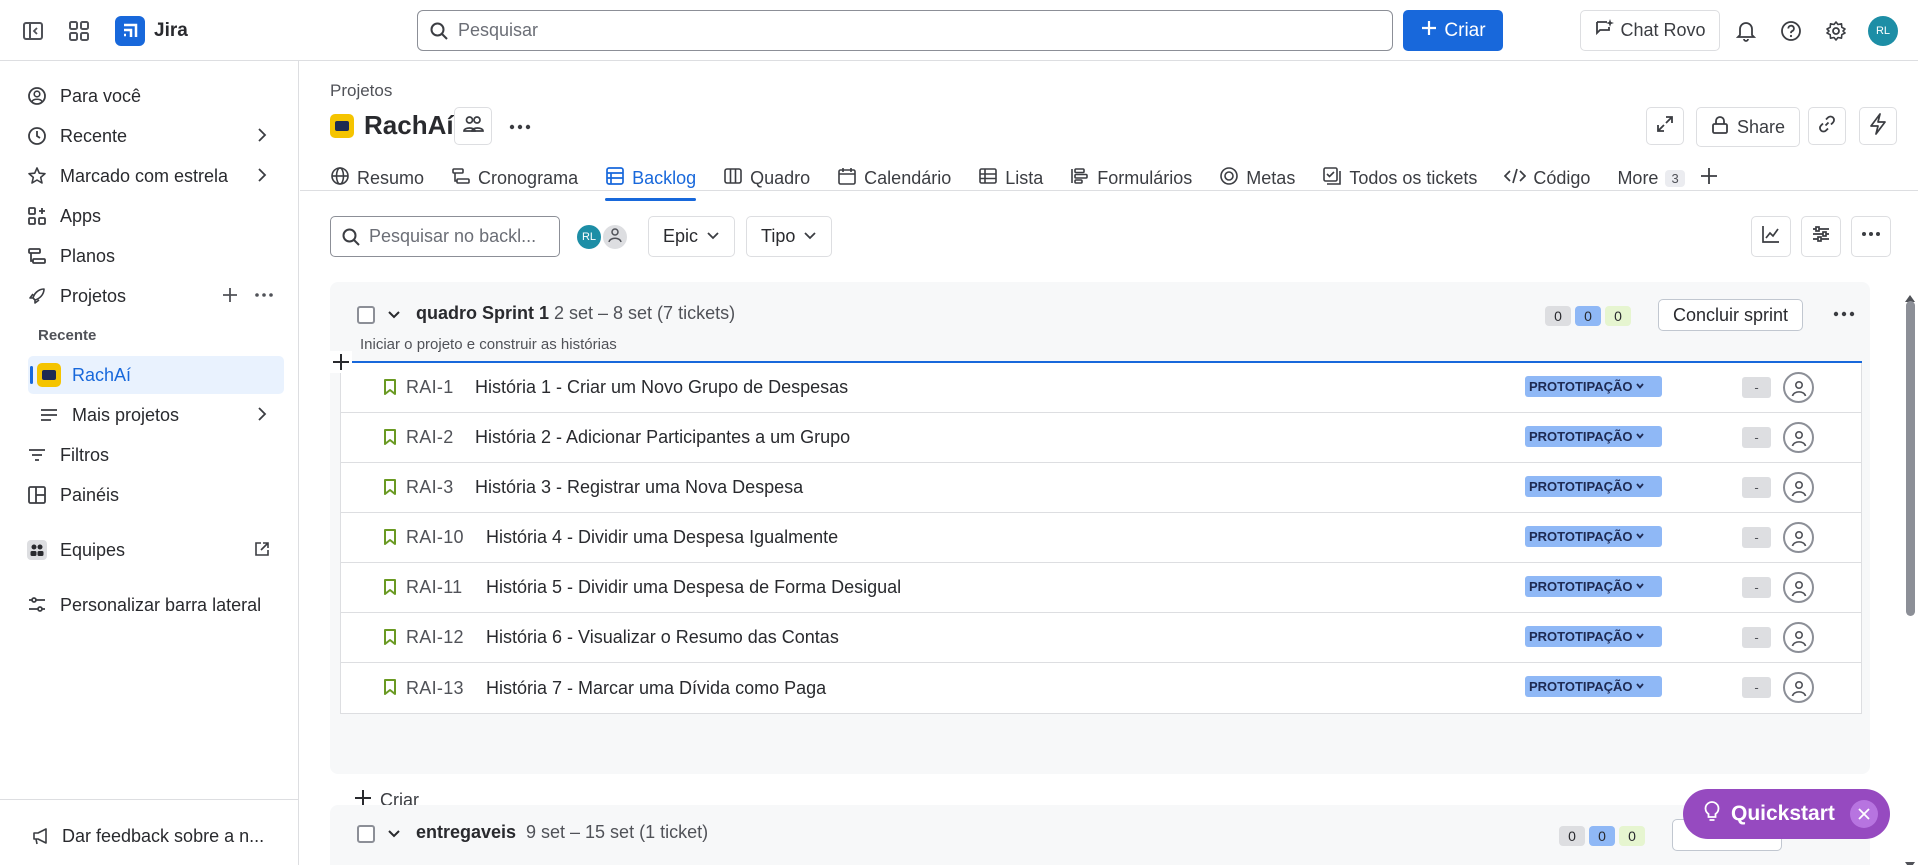  What do you see at coordinates (1786, 814) in the screenshot?
I see `quickstart-button: Quickstart` at bounding box center [1786, 814].